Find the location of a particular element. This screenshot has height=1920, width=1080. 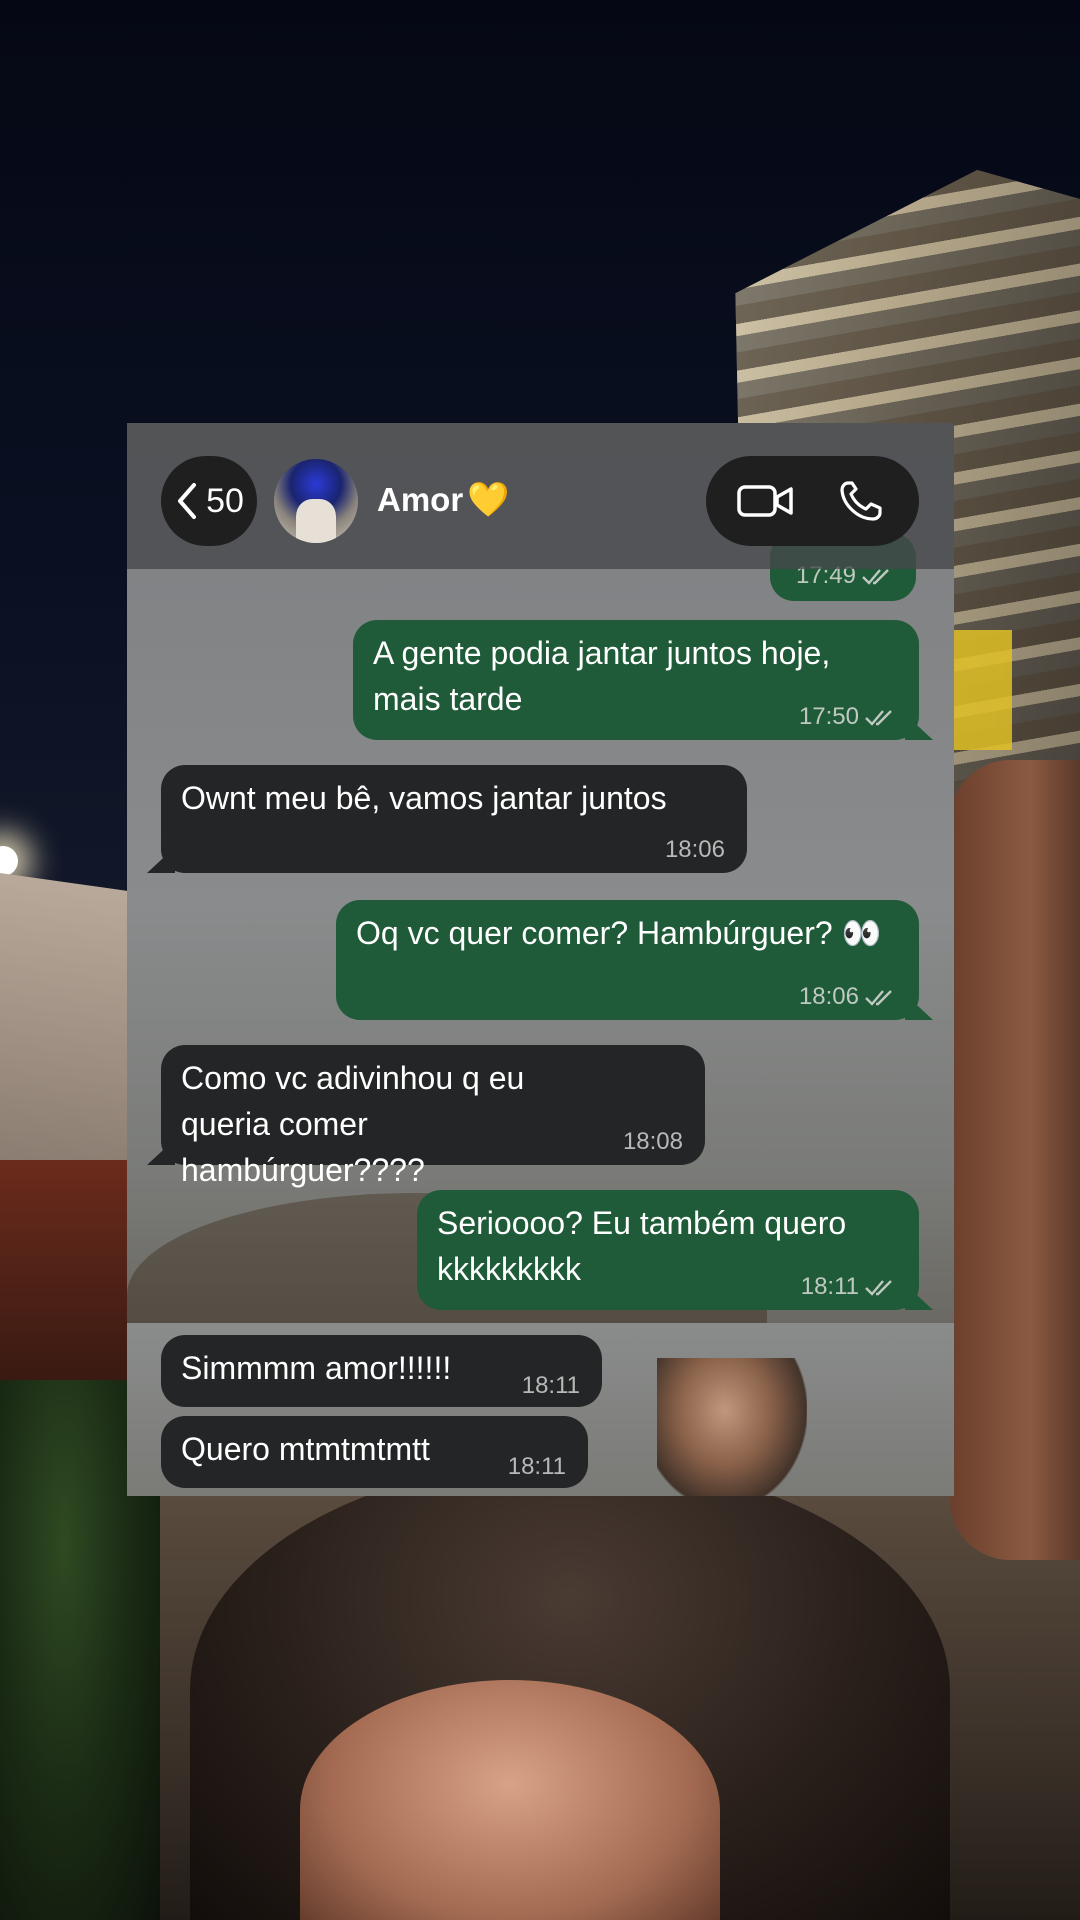

call-actions is located at coordinates (812, 501).